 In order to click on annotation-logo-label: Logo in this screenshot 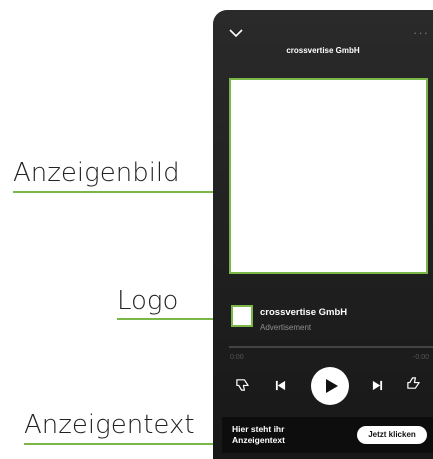, I will do `click(148, 301)`.